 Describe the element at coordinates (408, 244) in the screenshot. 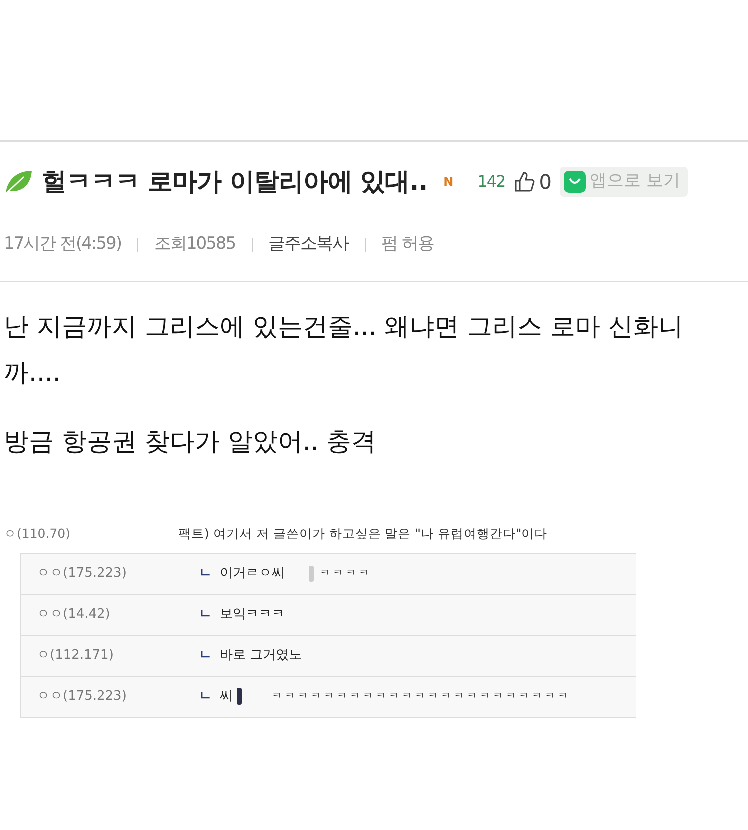

I see `meta-text: 펌 허용` at that location.